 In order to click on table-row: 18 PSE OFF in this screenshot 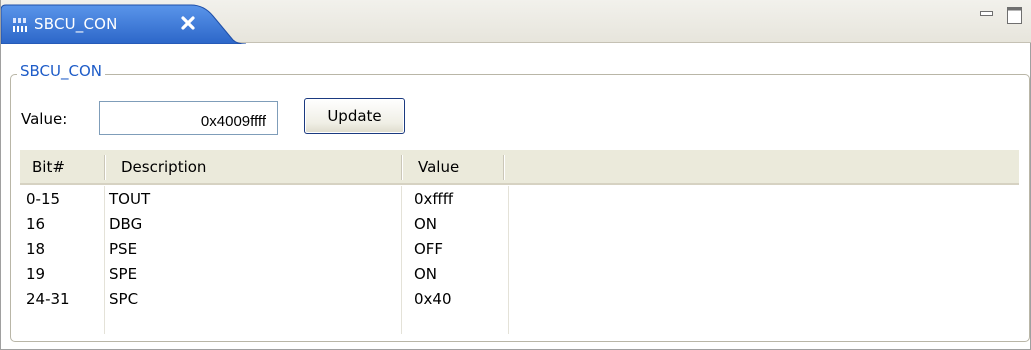, I will do `click(519, 249)`.